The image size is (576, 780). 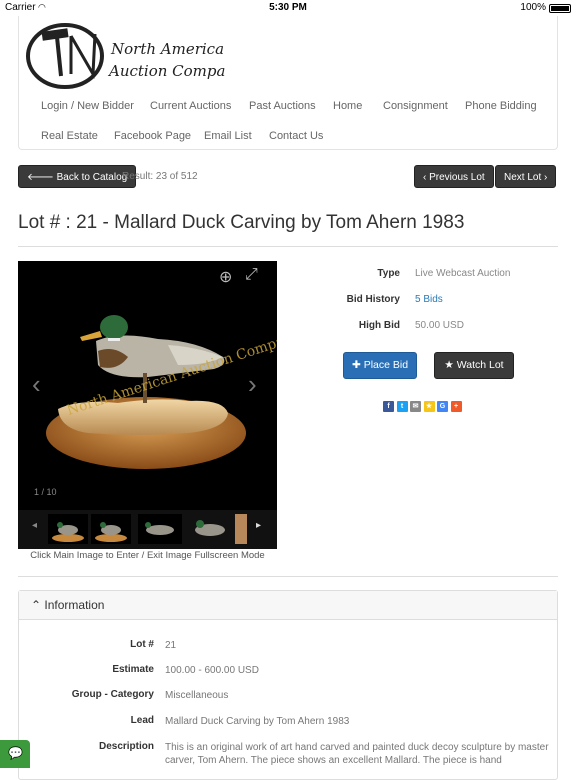 I want to click on nav-contact-us: Contact Us, so click(x=296, y=136).